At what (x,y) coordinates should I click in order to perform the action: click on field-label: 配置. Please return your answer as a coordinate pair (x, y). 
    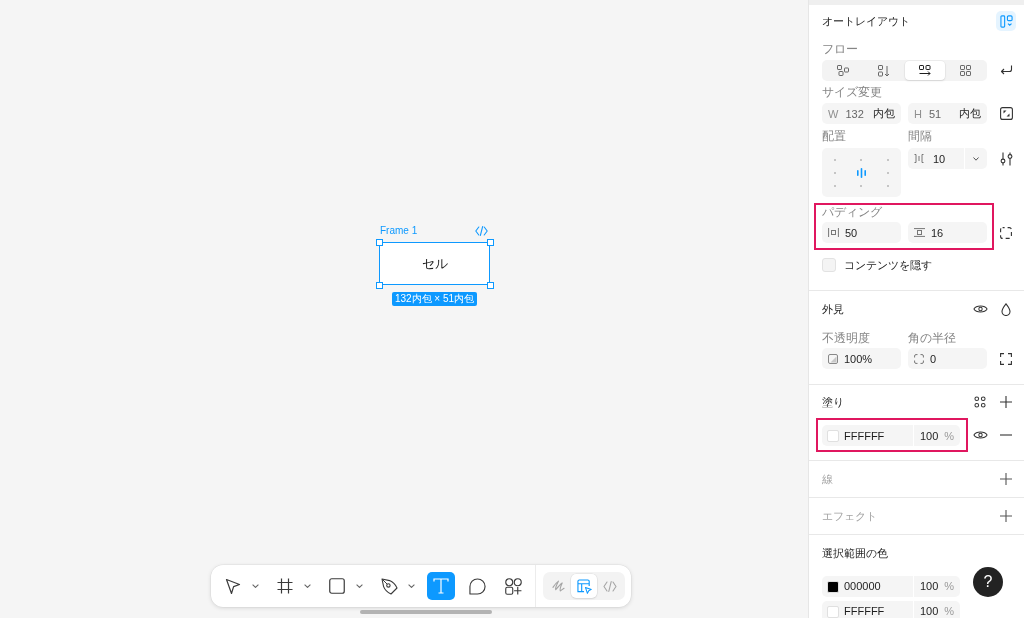
    Looking at the image, I should click on (834, 136).